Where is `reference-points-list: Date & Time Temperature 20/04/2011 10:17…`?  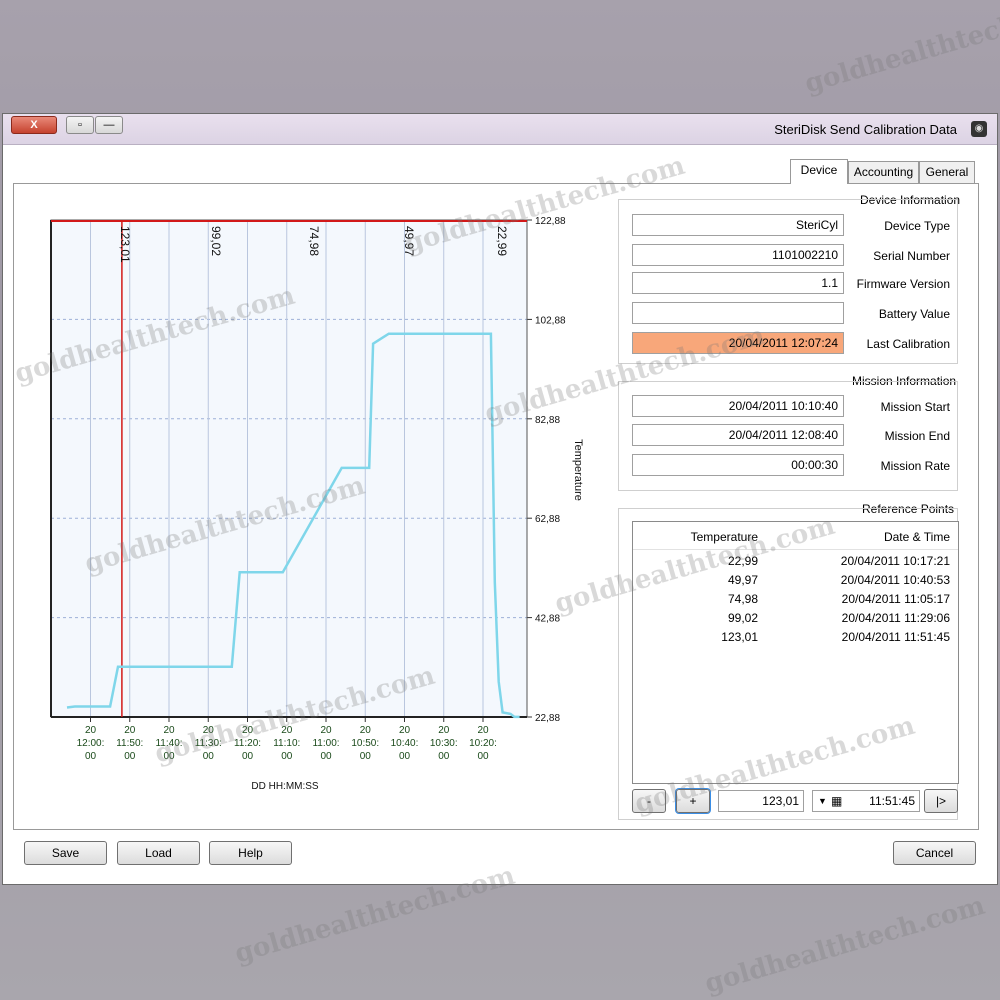 reference-points-list: Date & Time Temperature 20/04/2011 10:17… is located at coordinates (795, 652).